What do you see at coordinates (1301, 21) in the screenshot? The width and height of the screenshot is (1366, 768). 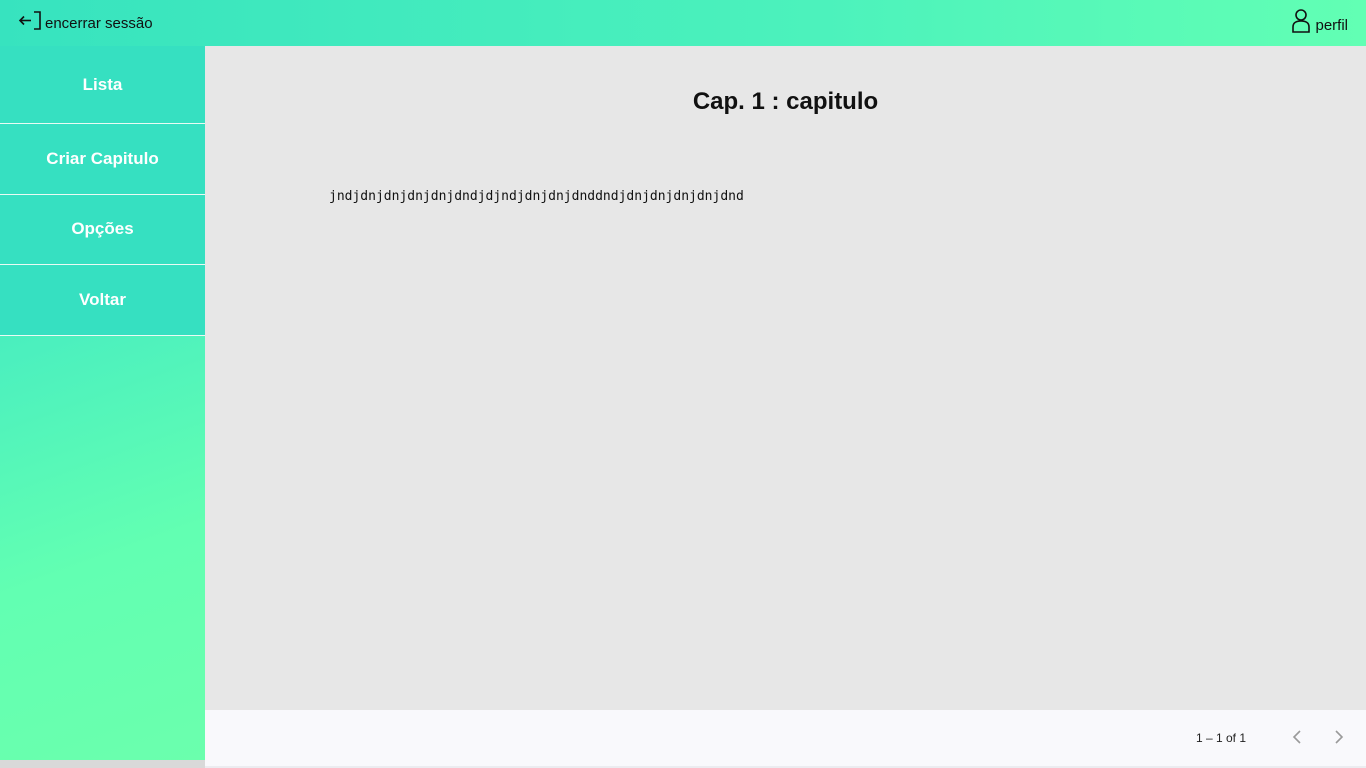 I see `user-icon` at bounding box center [1301, 21].